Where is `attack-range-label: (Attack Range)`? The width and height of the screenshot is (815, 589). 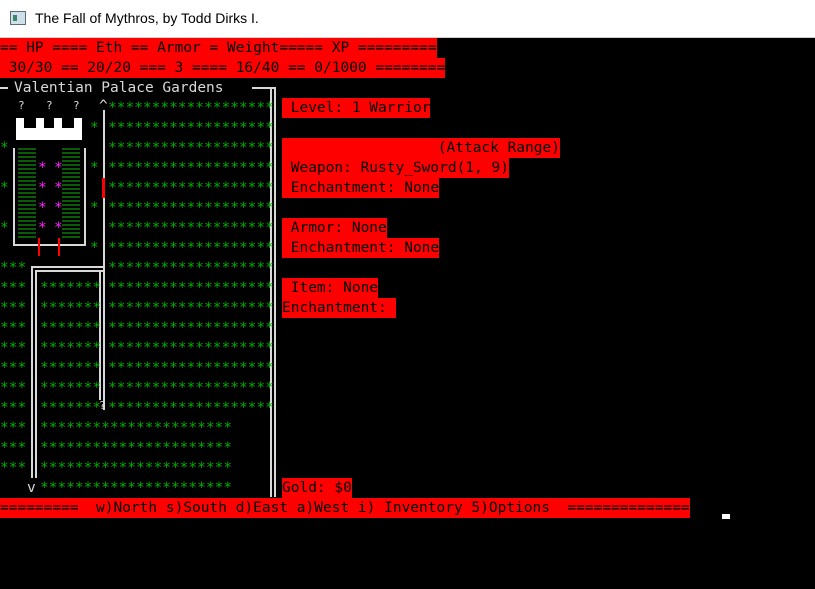 attack-range-label: (Attack Range) is located at coordinates (421, 148).